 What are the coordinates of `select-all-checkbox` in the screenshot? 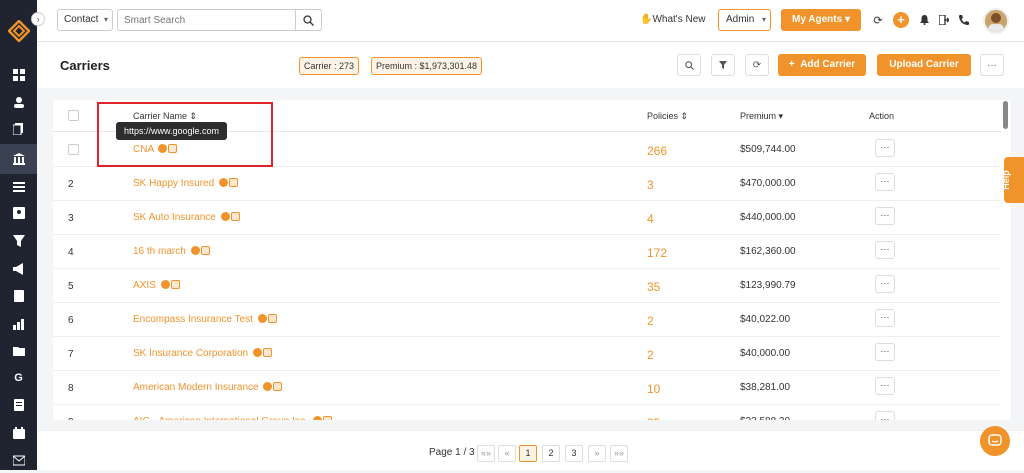 It's located at (73, 115).